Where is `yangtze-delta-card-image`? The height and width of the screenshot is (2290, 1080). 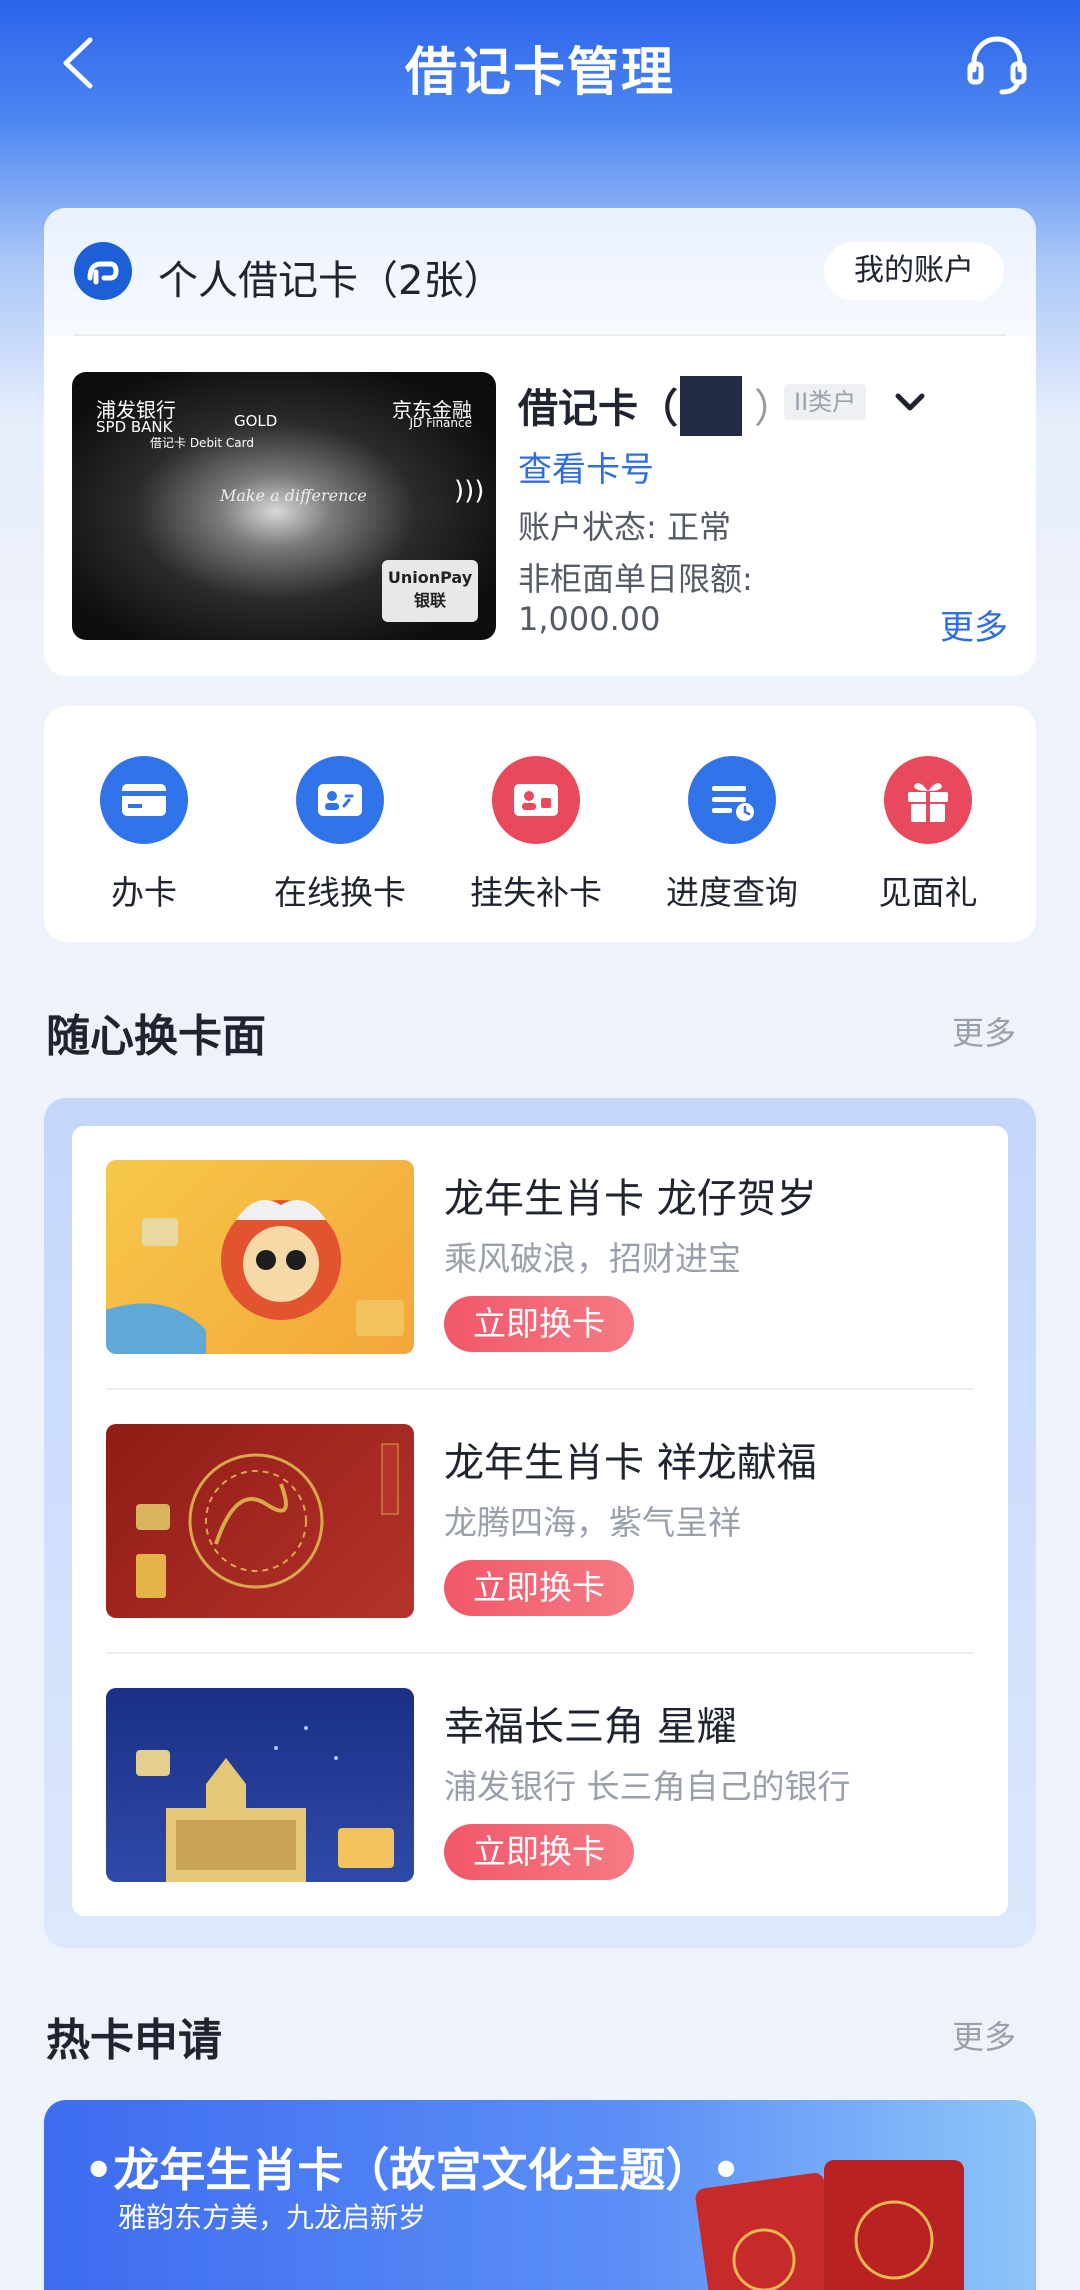 yangtze-delta-card-image is located at coordinates (260, 1785).